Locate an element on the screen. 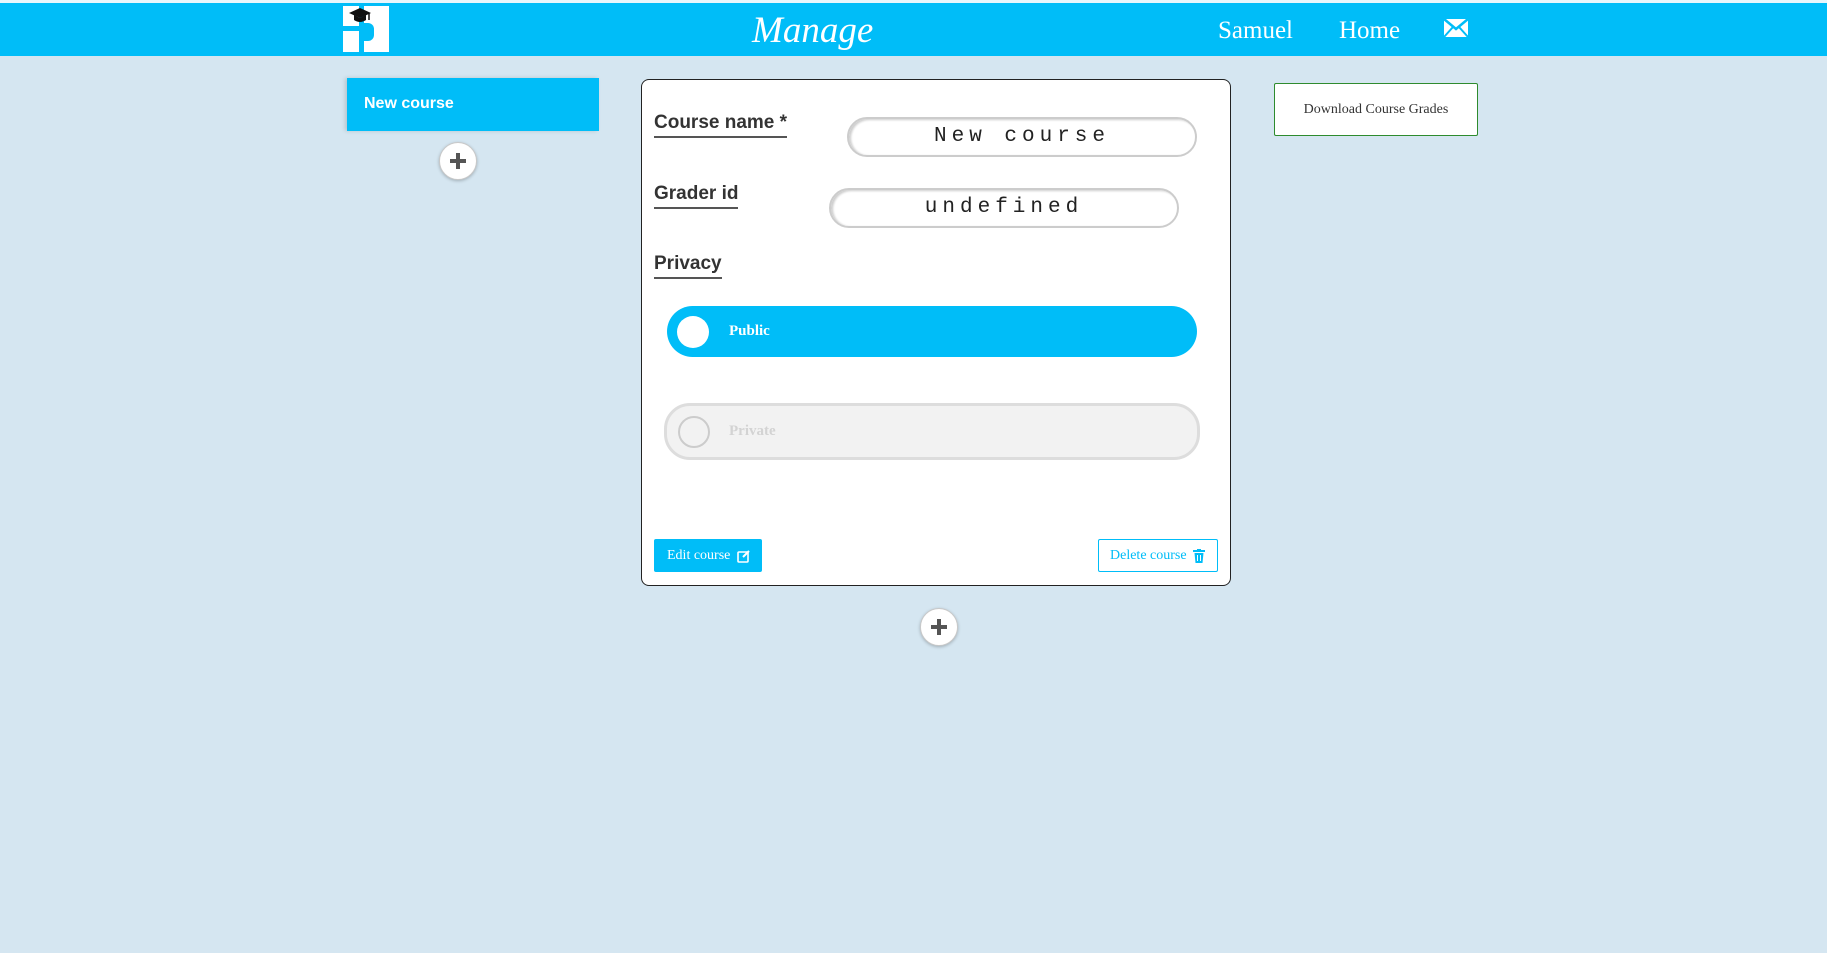 This screenshot has width=1827, height=953. privacy-label: Privacy is located at coordinates (688, 266).